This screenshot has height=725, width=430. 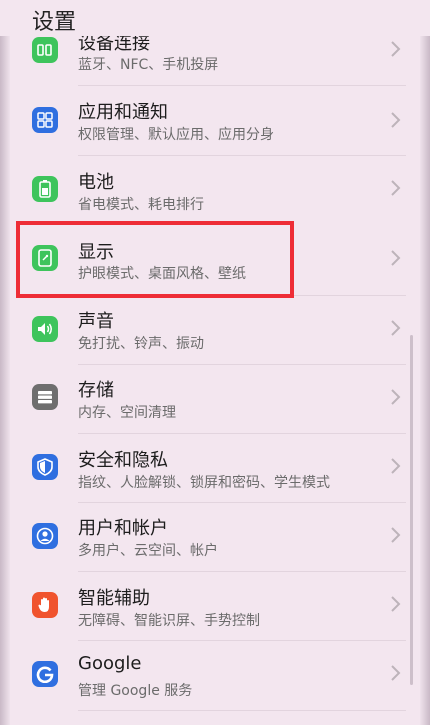 What do you see at coordinates (96, 182) in the screenshot?
I see `settings-item-title: 电池` at bounding box center [96, 182].